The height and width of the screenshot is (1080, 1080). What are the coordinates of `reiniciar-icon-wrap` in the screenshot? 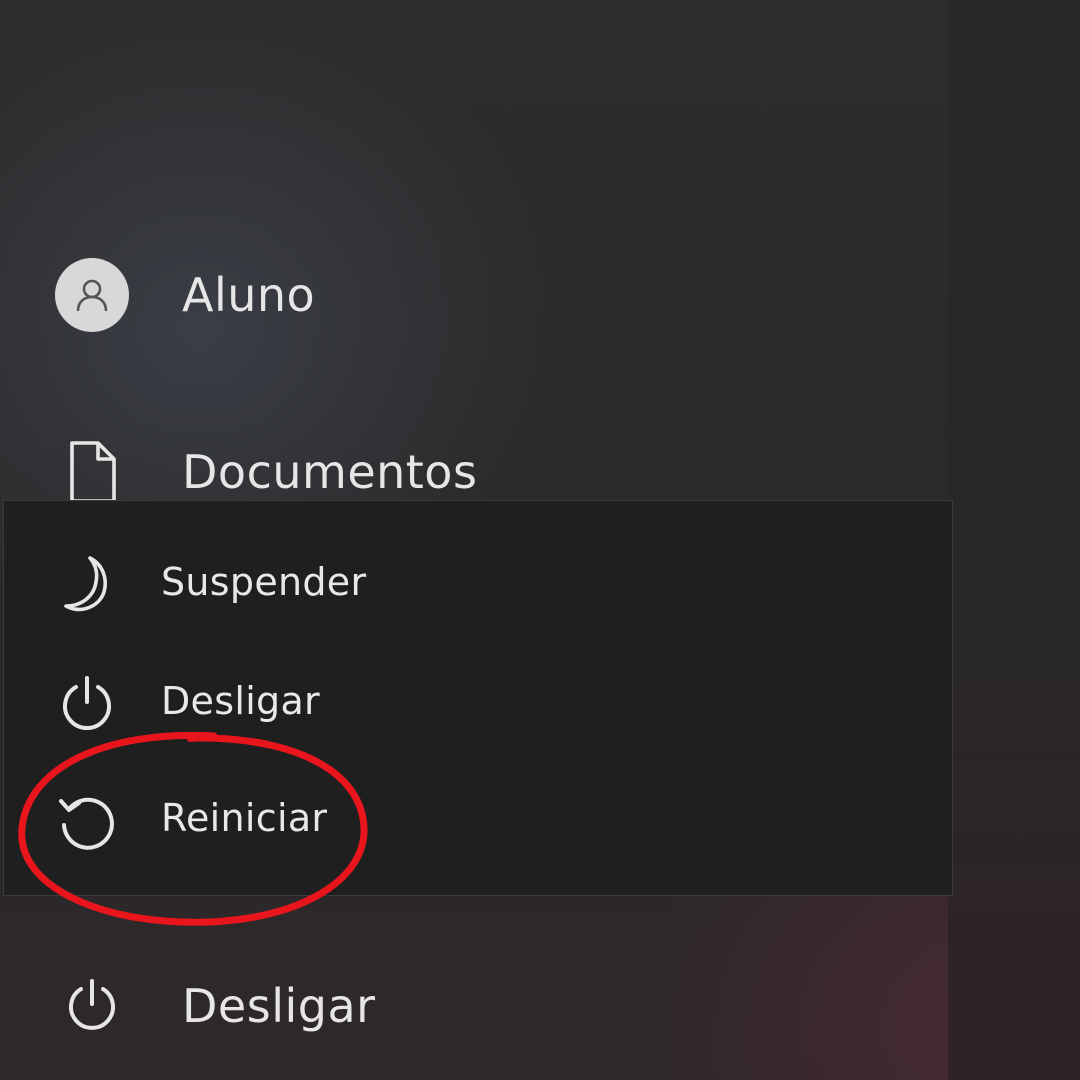 It's located at (87, 821).